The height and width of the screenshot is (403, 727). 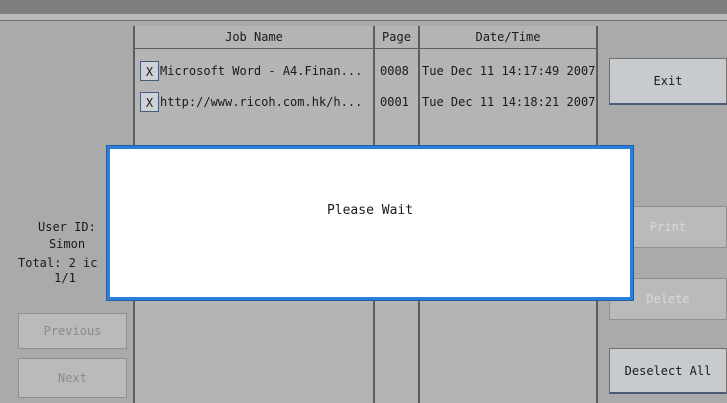 I want to click on top-divider, so click(x=363, y=17).